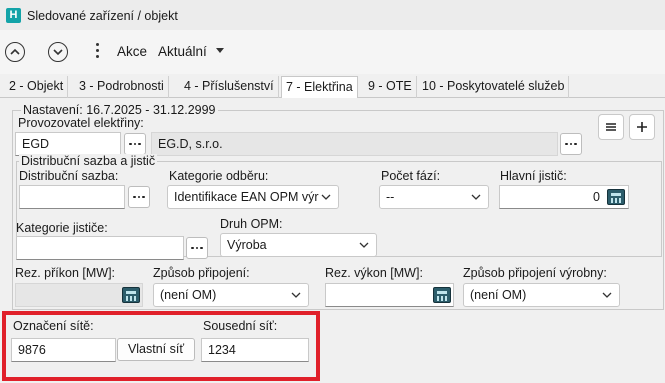 This screenshot has height=383, width=665. Describe the element at coordinates (354, 144) in the screenshot. I see `provider-name-field: EG.D, s.r.o.` at that location.